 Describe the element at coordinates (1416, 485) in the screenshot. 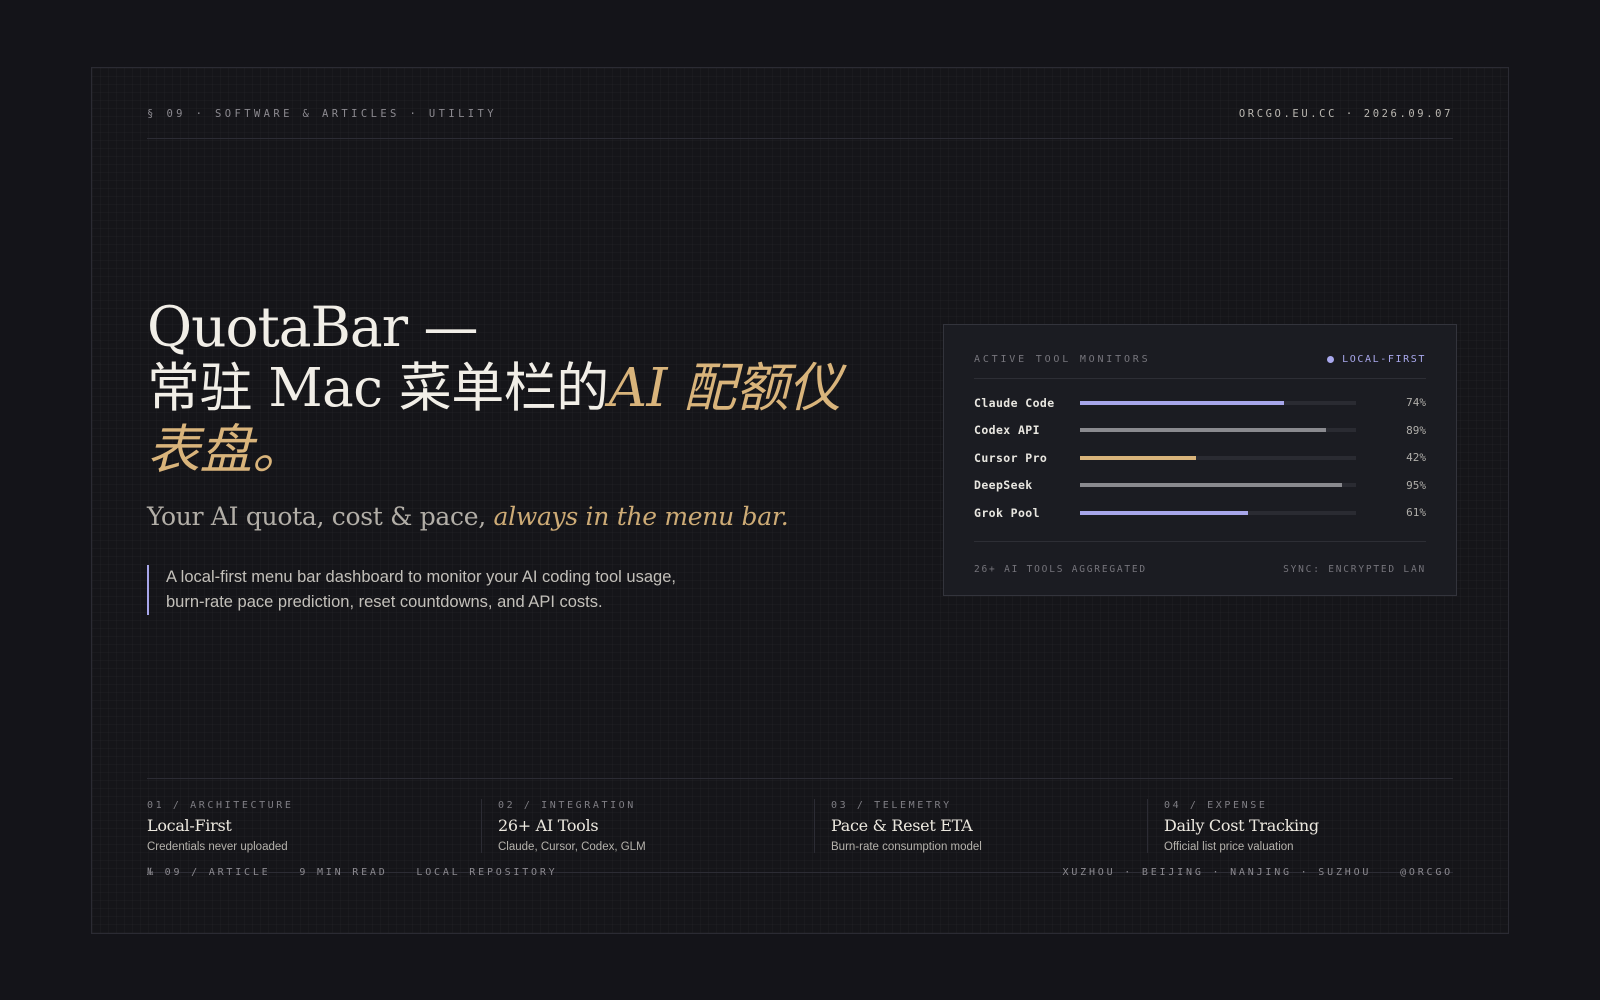

I see `usage-percent: 95%` at that location.